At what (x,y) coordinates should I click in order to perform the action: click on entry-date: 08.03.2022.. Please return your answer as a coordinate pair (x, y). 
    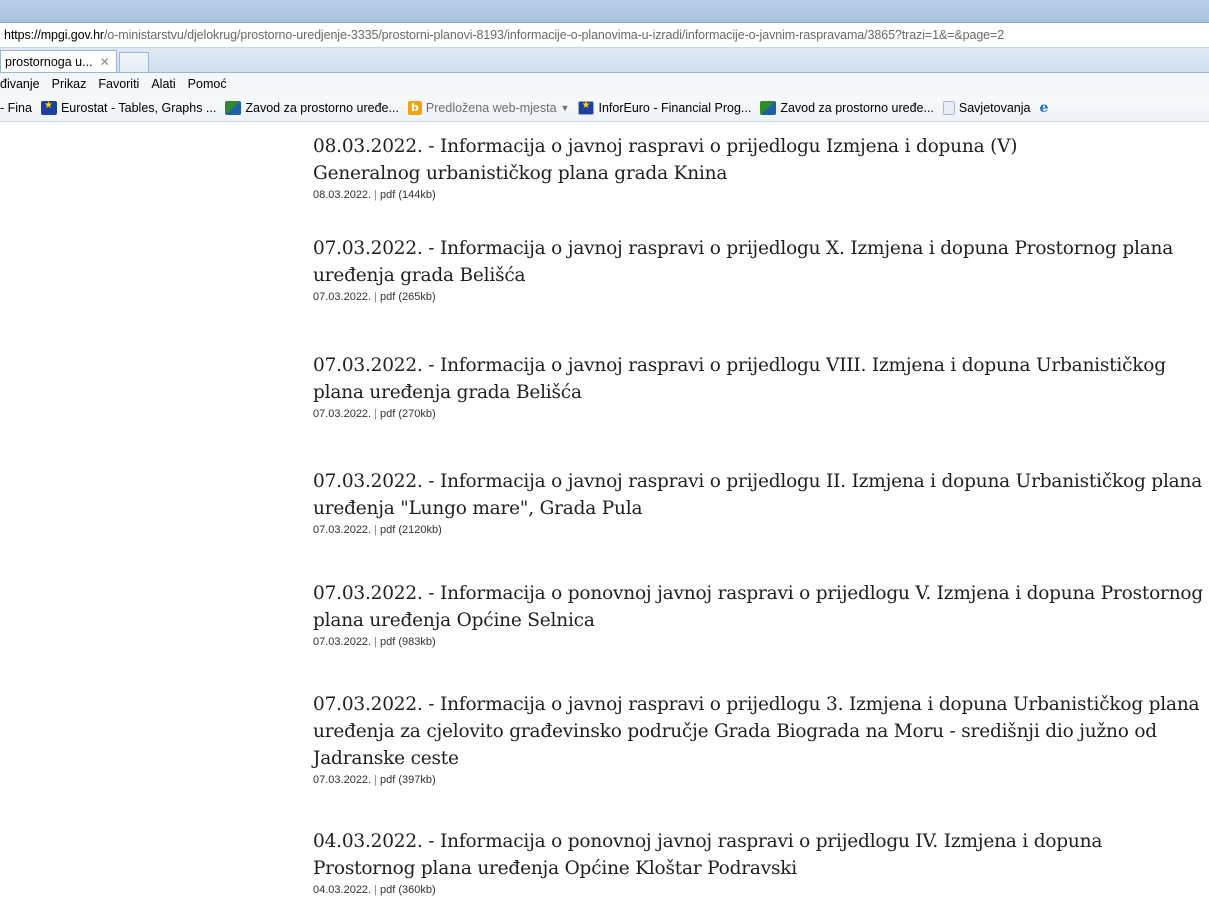
    Looking at the image, I should click on (342, 195).